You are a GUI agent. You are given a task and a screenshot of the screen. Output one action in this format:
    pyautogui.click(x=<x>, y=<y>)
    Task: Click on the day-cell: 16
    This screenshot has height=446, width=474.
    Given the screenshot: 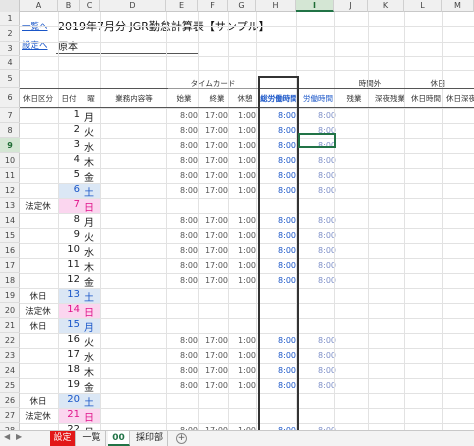 What is the action you would take?
    pyautogui.click(x=69, y=339)
    